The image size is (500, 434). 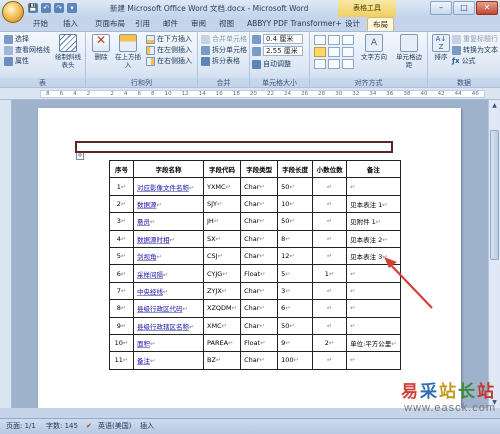 I want to click on cell-field-code: ZYJX↵, so click(x=222, y=291).